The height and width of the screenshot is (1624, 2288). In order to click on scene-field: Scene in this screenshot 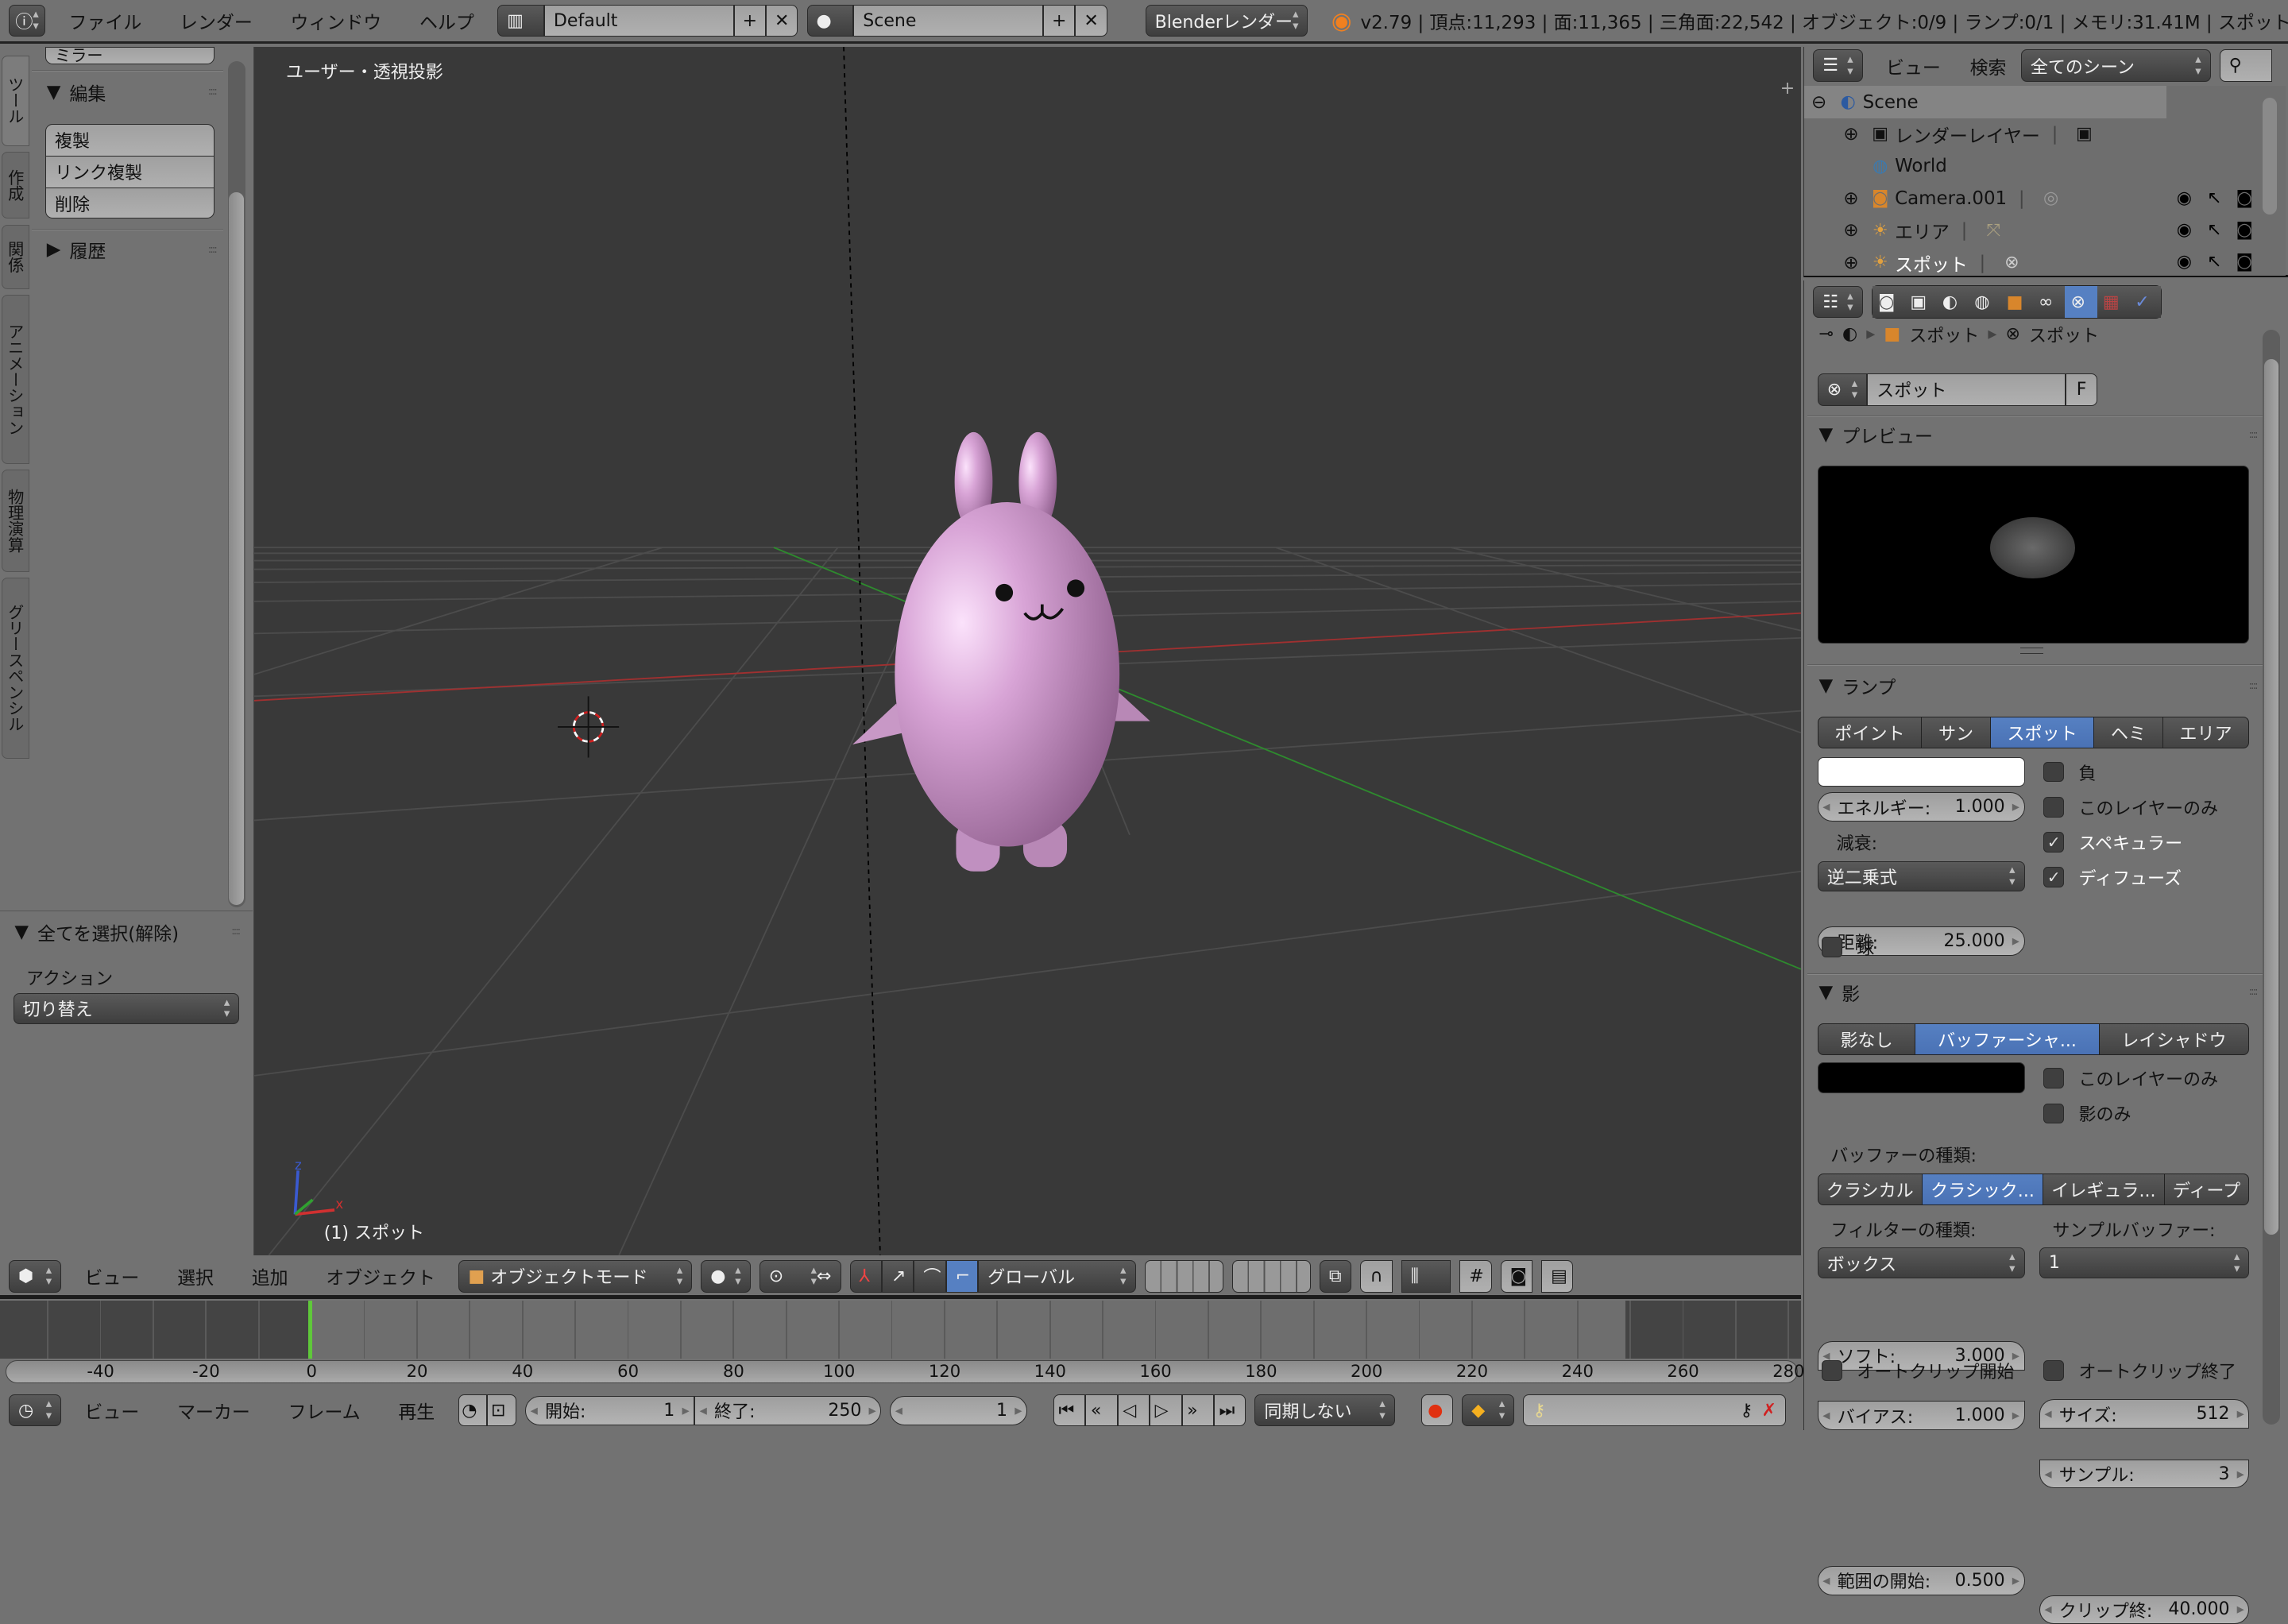, I will do `click(948, 20)`.